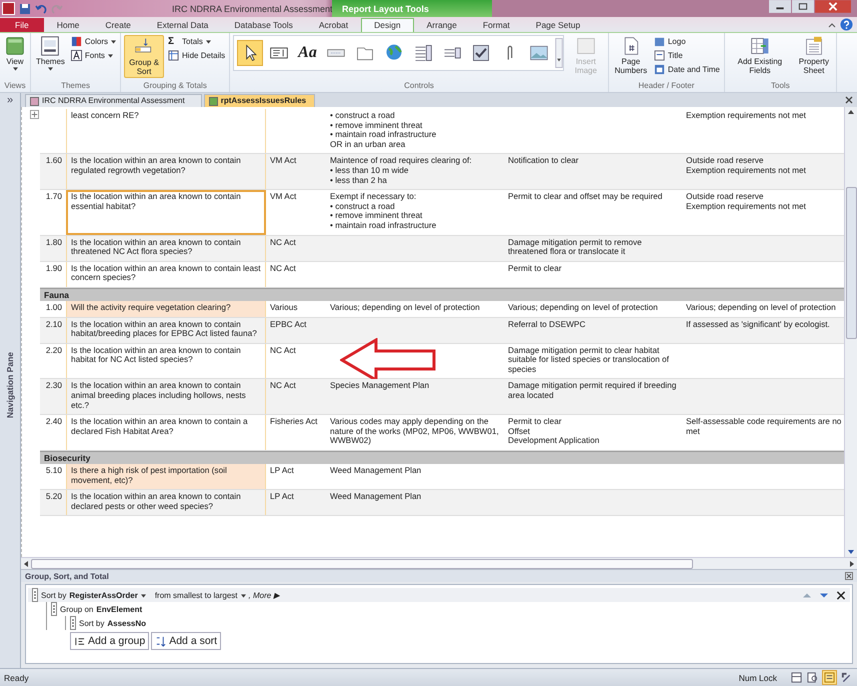 The image size is (857, 686). Describe the element at coordinates (25, 8) in the screenshot. I see `save-icon` at that location.